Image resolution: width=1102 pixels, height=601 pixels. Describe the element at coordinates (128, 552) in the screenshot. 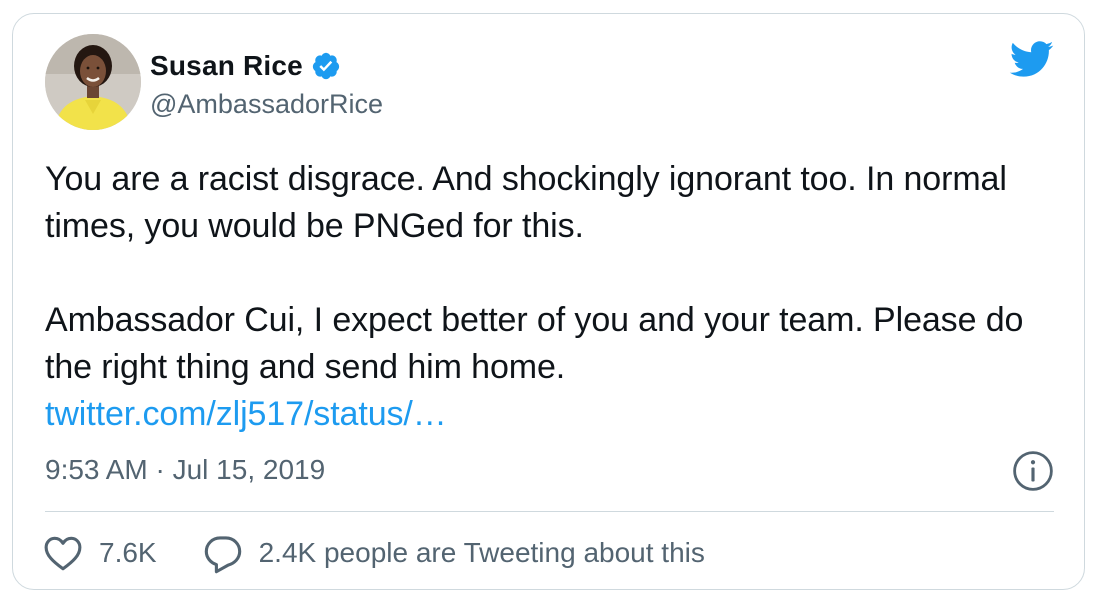

I see `likes-count: 7.6K` at that location.